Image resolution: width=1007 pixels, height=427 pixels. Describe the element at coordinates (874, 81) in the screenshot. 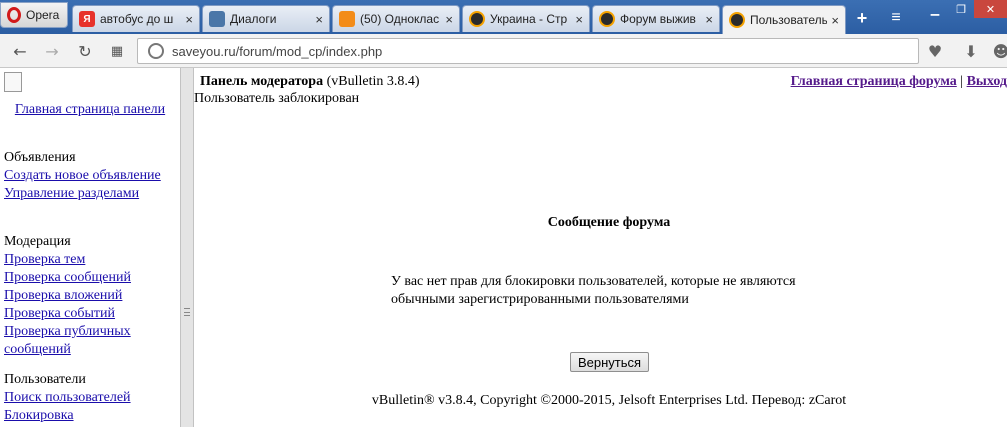

I see `forum-home-link: Главная страница форума` at that location.